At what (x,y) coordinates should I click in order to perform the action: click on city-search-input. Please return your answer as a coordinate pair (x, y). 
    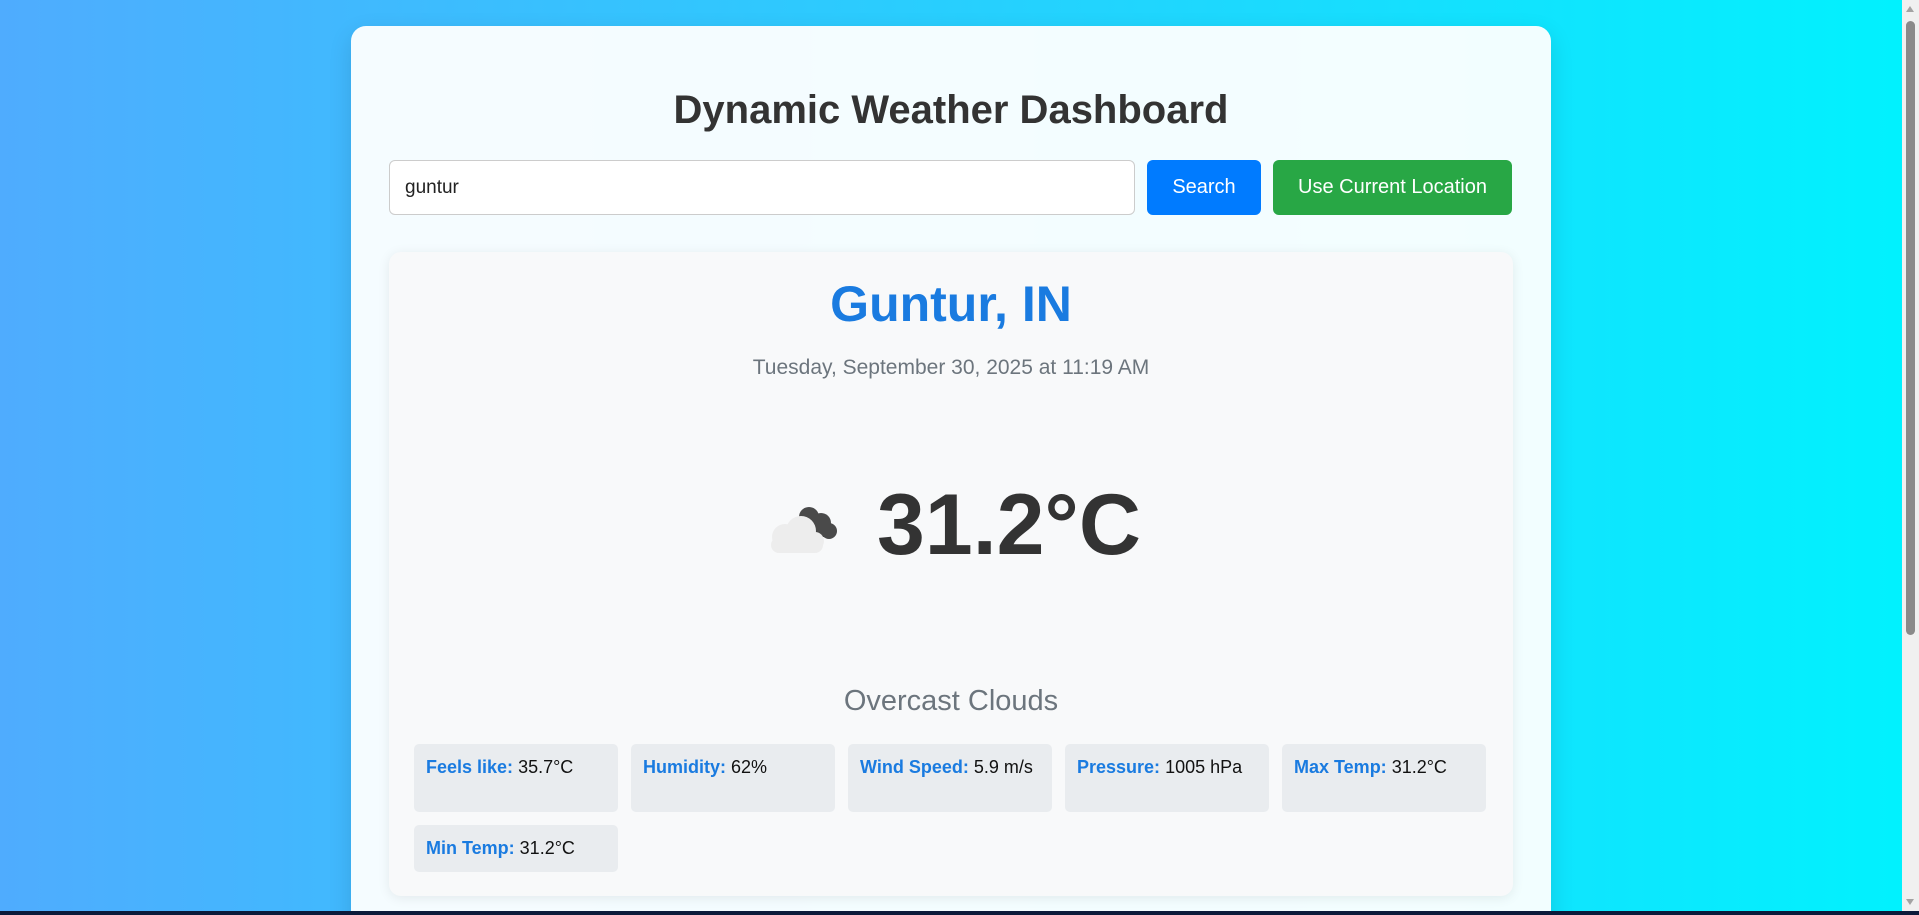
    Looking at the image, I should click on (762, 187).